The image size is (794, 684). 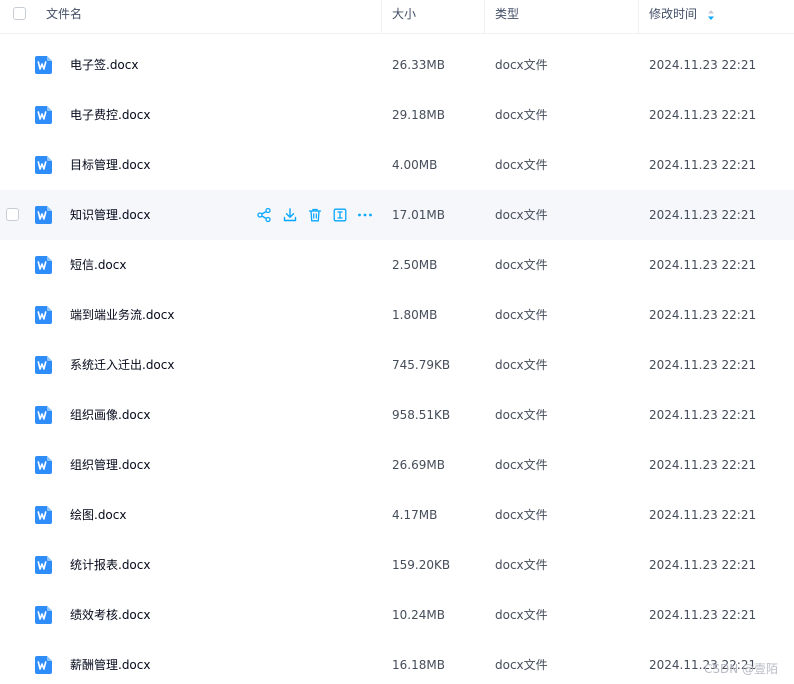 What do you see at coordinates (418, 65) in the screenshot?
I see `file-size: 26.33MB` at bounding box center [418, 65].